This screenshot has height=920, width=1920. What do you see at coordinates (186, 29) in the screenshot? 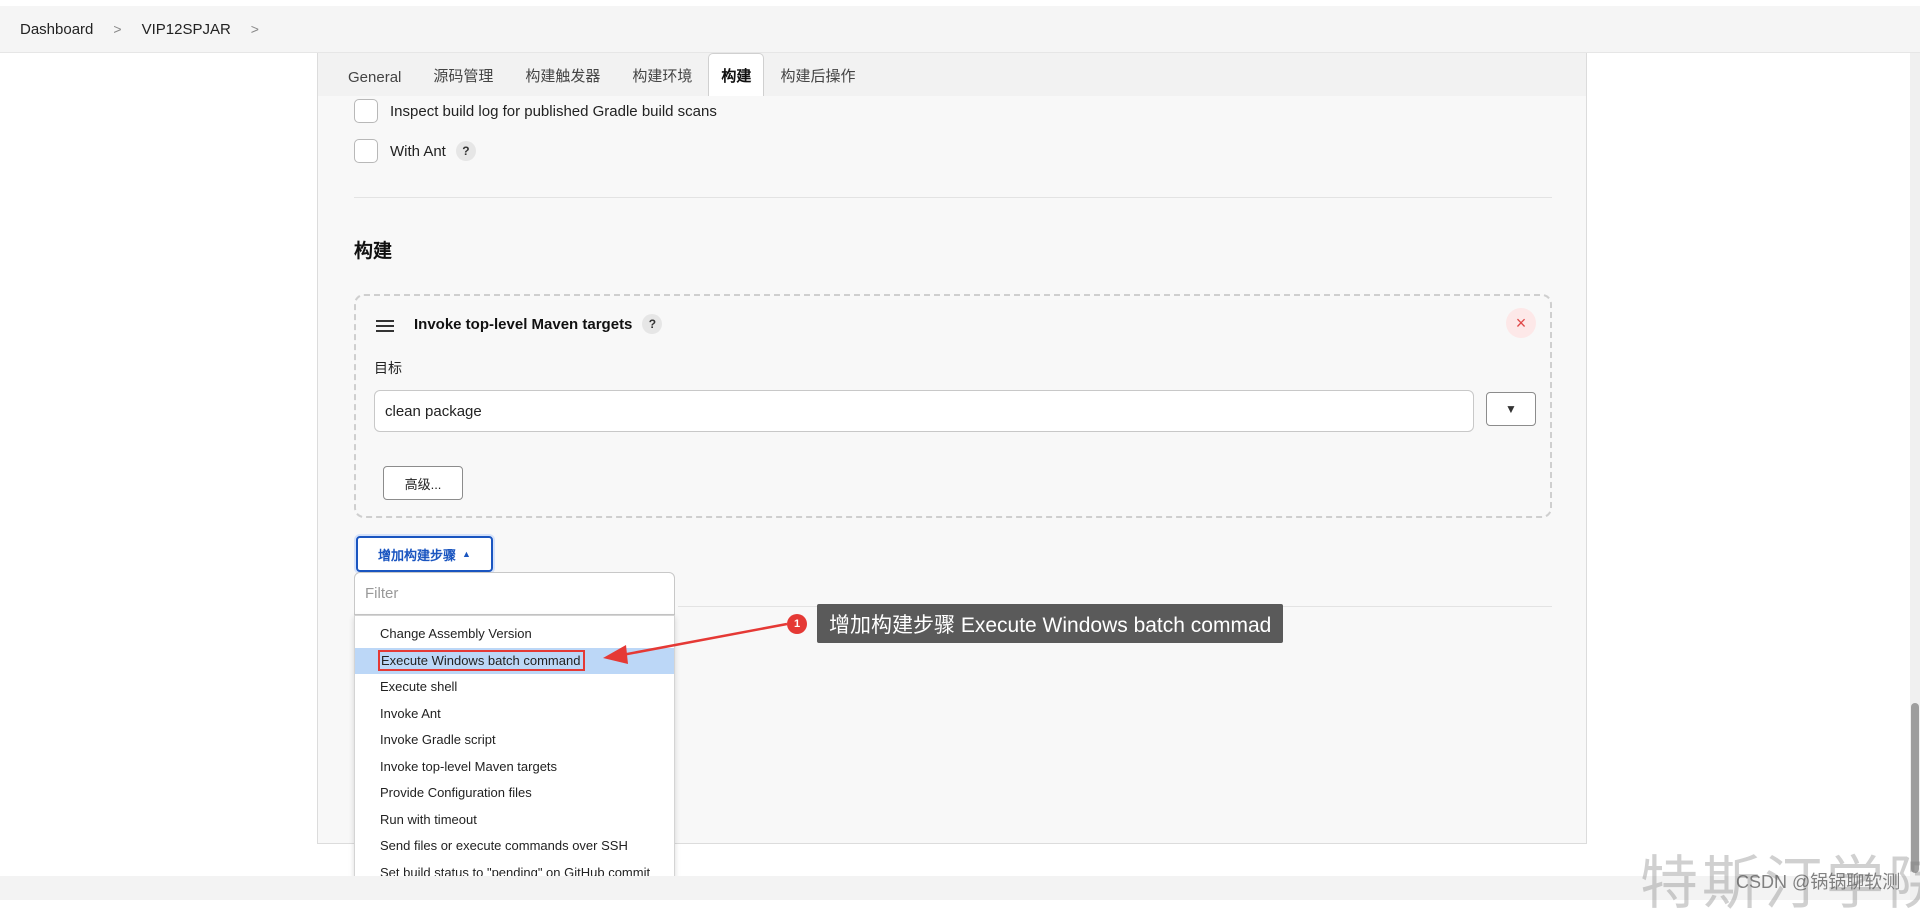
I see `breadcrumb-job: VIP12SPJAR` at bounding box center [186, 29].